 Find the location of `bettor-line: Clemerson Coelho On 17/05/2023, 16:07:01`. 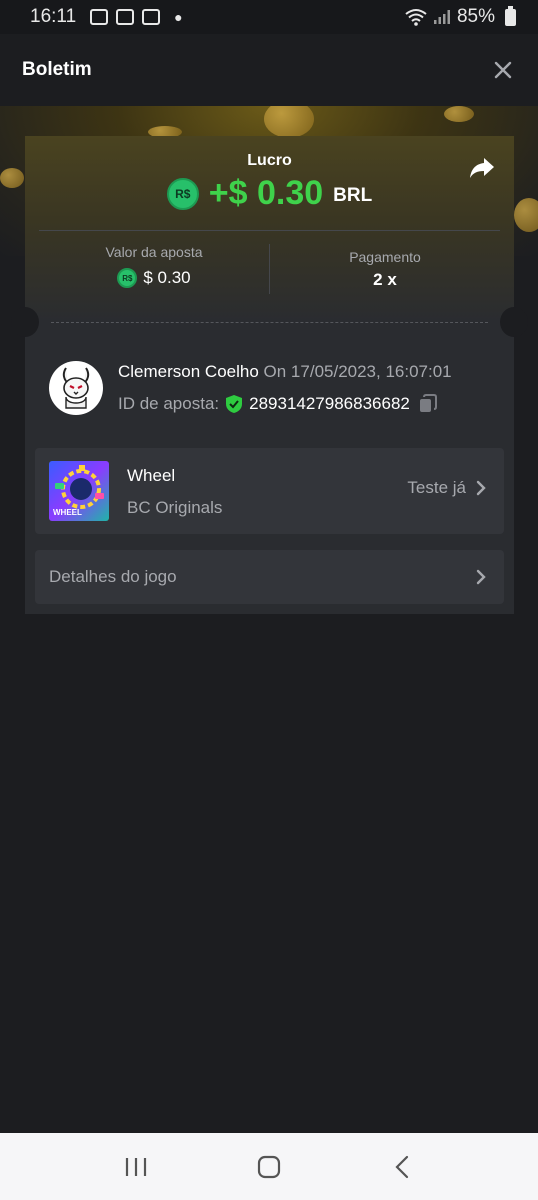

bettor-line: Clemerson Coelho On 17/05/2023, 16:07:01 is located at coordinates (285, 372).